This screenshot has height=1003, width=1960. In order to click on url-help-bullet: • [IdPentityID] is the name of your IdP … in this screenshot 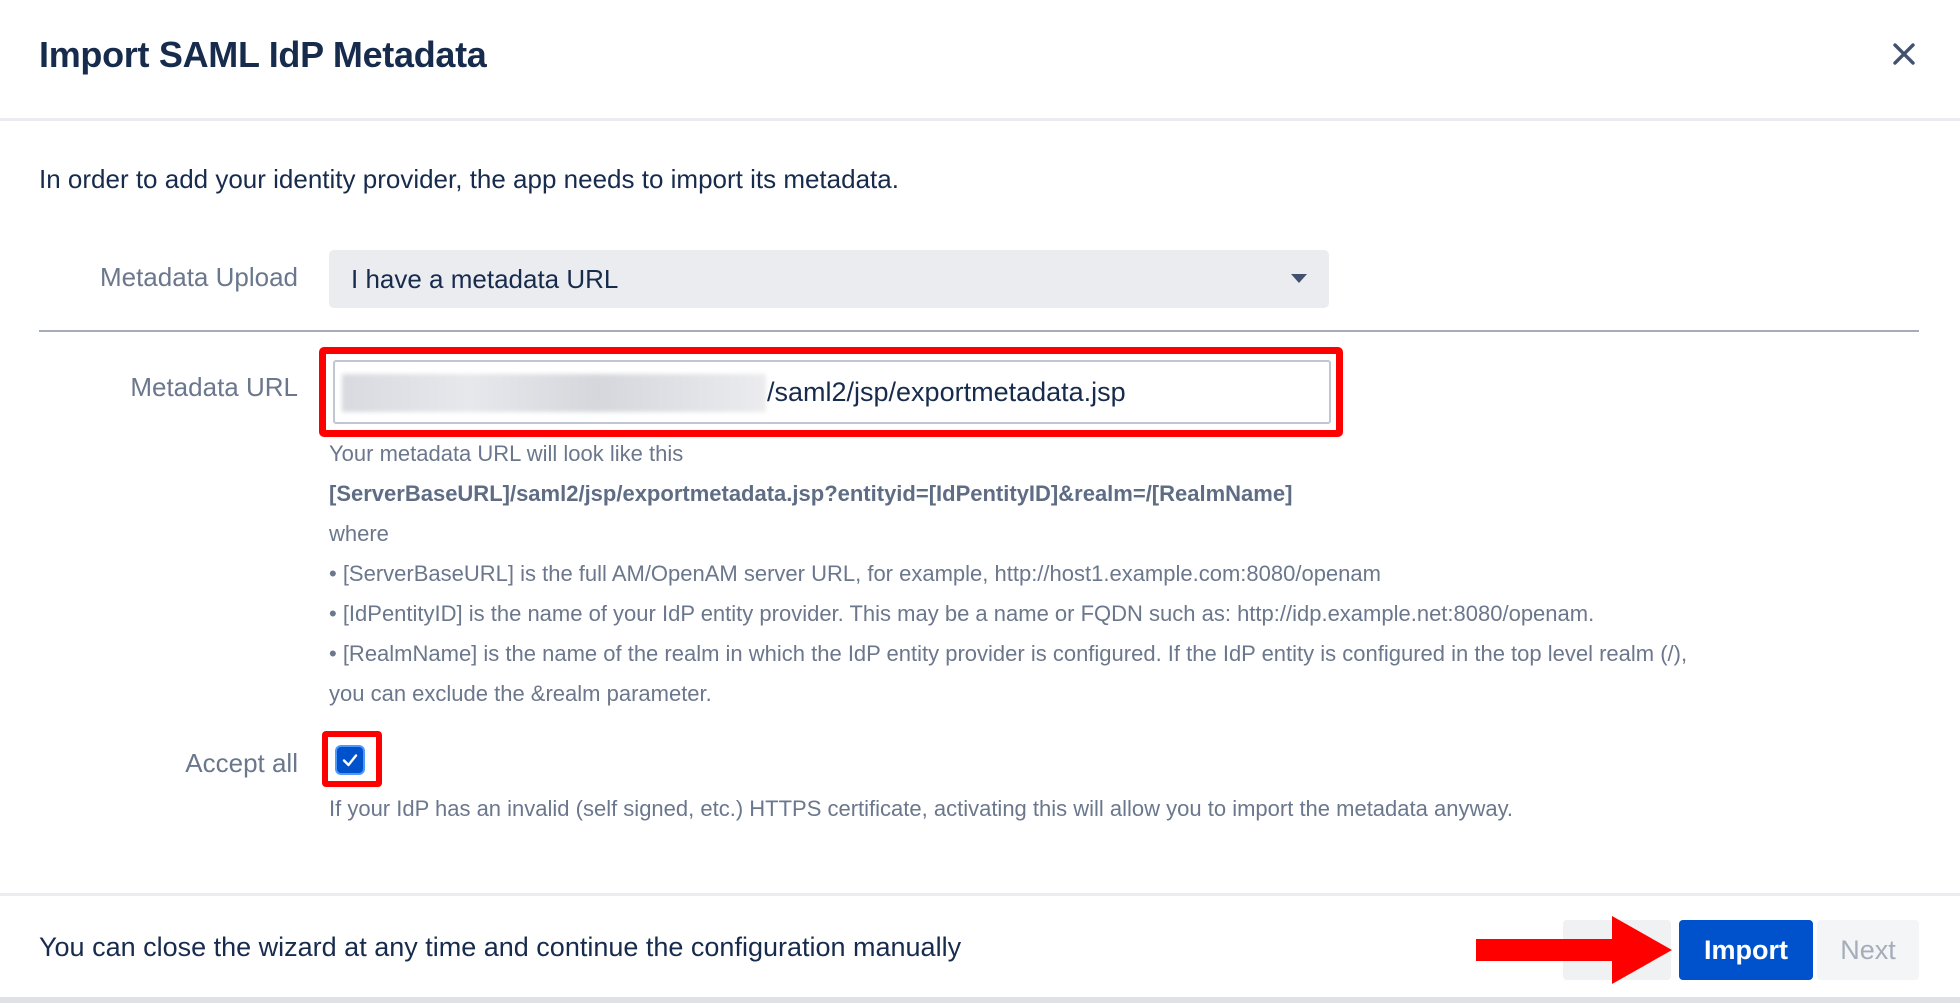, I will do `click(962, 613)`.